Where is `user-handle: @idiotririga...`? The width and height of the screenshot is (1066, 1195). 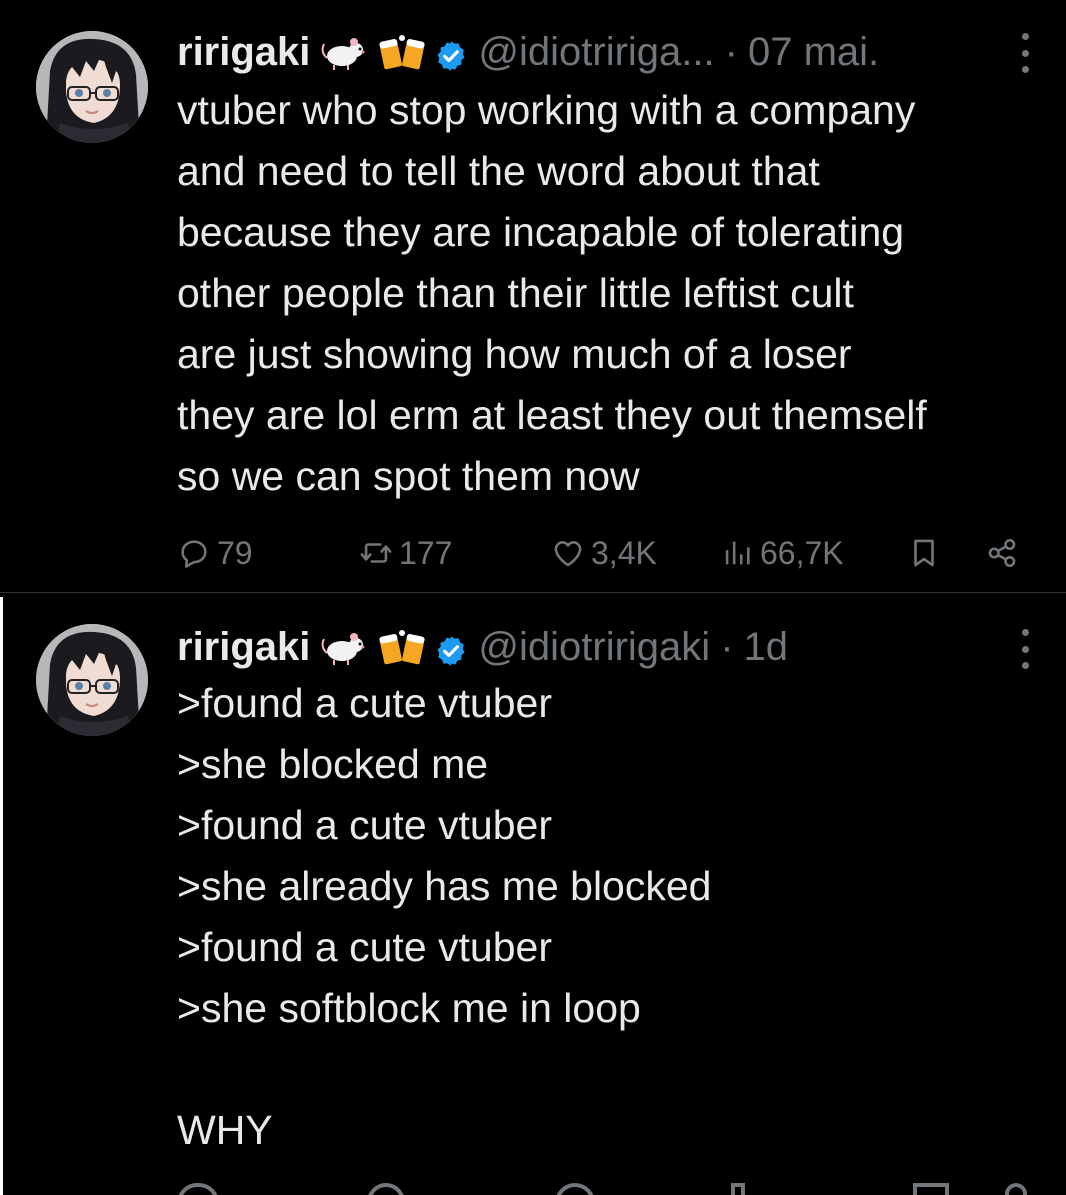
user-handle: @idiotririga... is located at coordinates (596, 52).